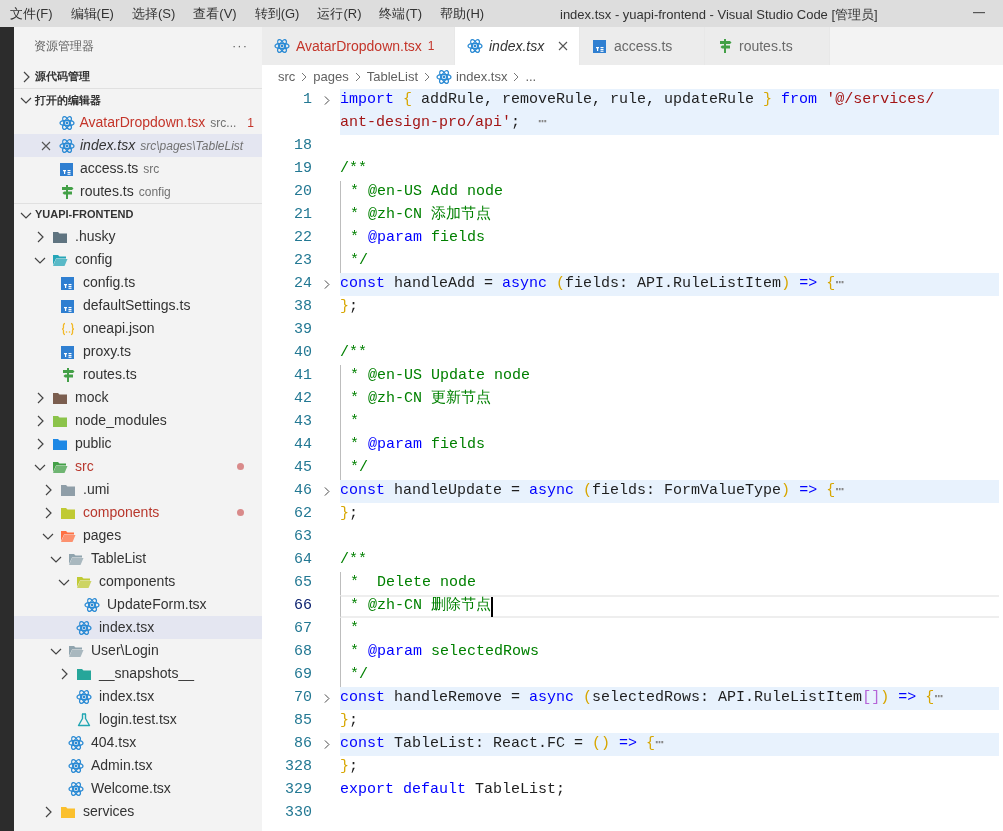 The height and width of the screenshot is (831, 1003). I want to click on tree-item: .husky, so click(138, 236).